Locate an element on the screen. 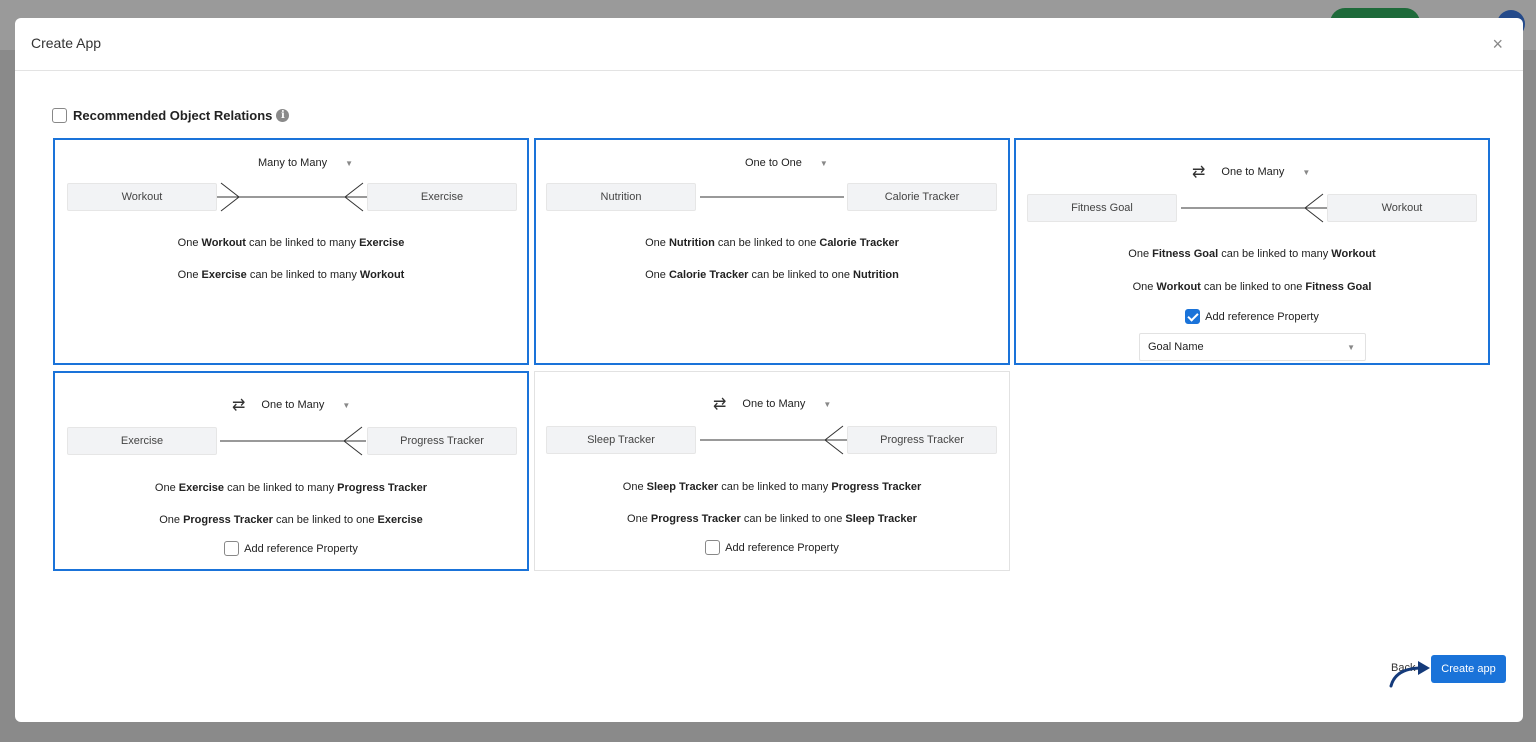 This screenshot has height=742, width=1536. reference-property-select: Goal Name ▼ is located at coordinates (1252, 347).